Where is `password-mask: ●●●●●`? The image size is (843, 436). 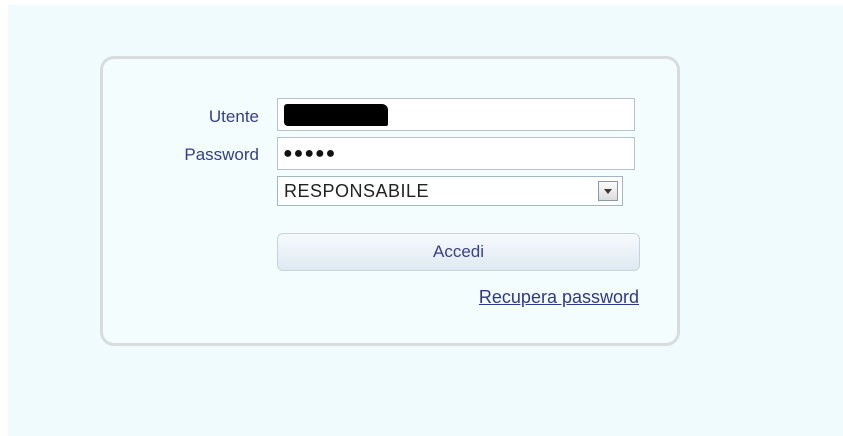 password-mask: ●●●●● is located at coordinates (310, 153).